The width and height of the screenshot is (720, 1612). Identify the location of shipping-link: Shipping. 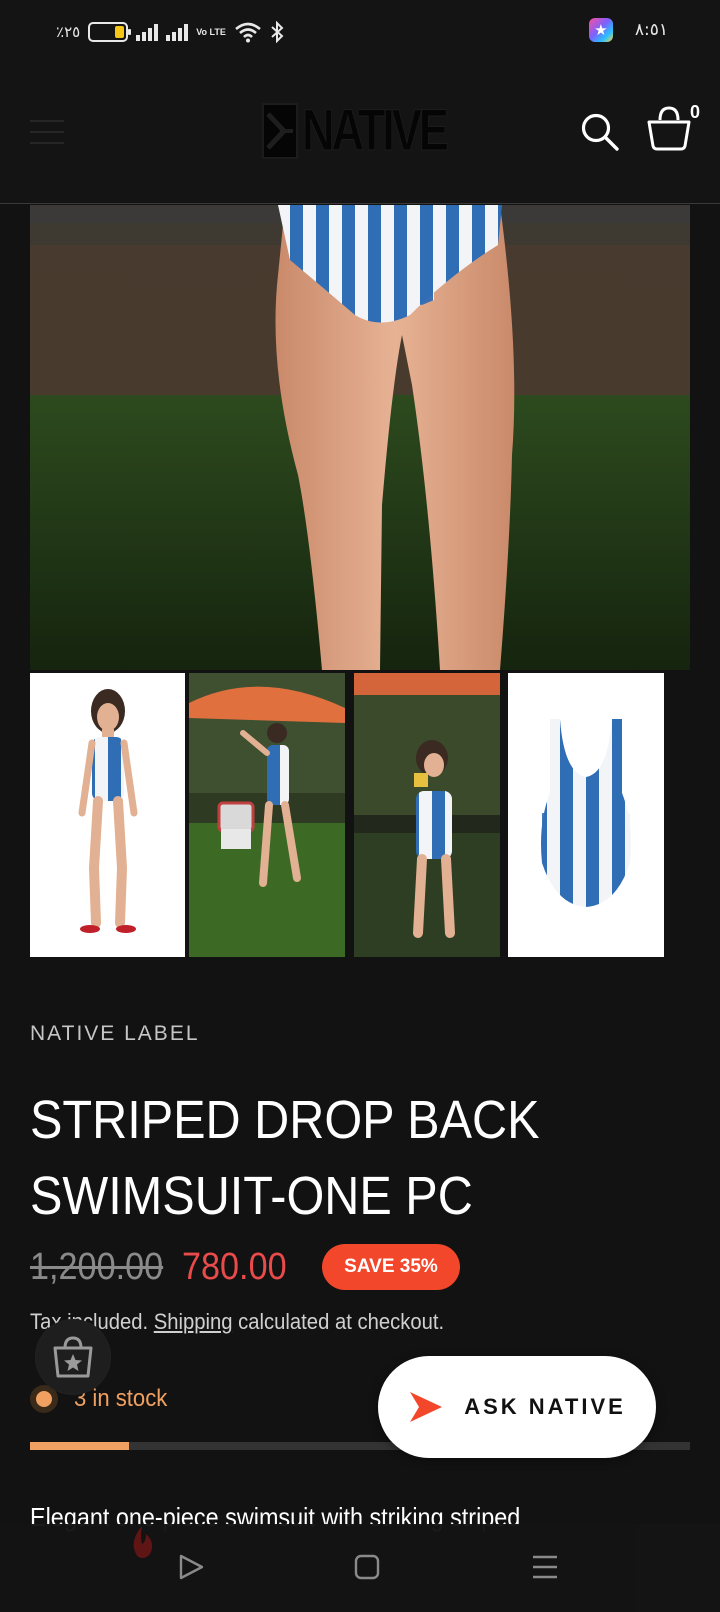
(193, 1321).